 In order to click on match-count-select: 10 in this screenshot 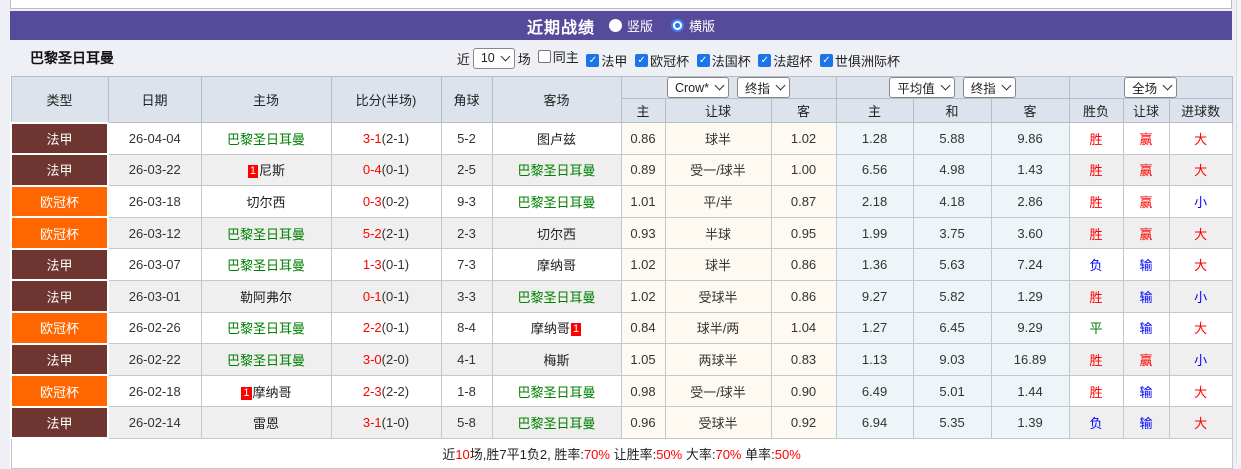, I will do `click(493, 58)`.